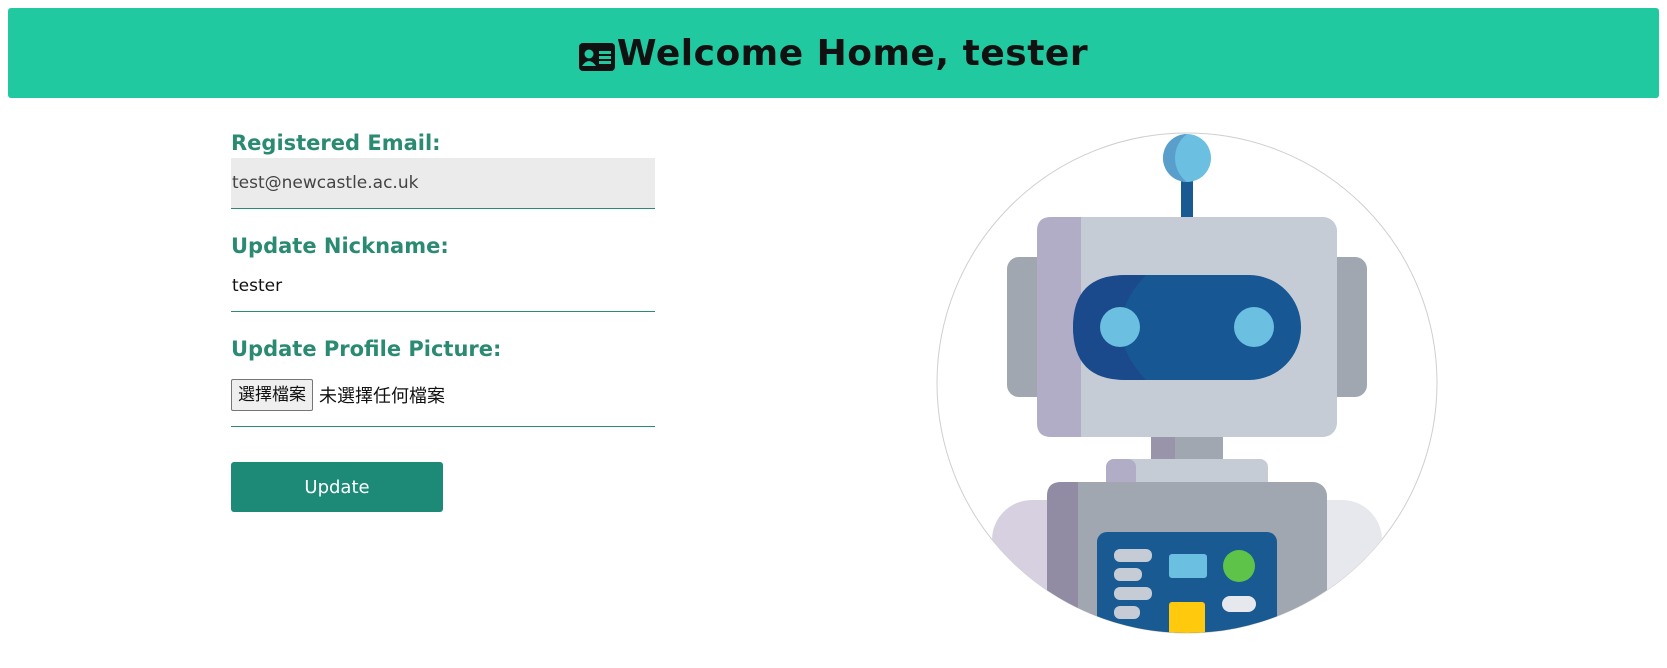 This screenshot has width=1667, height=668. I want to click on profile-picture-field: 選擇檔案 未選擇任何檔案, so click(443, 395).